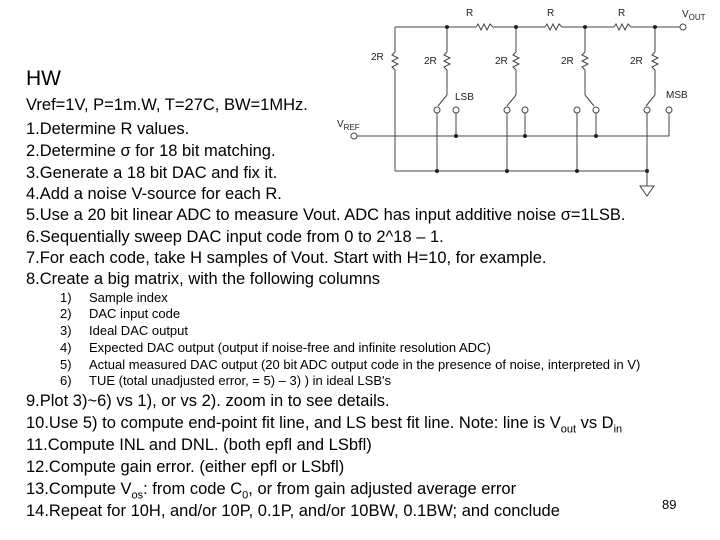 The width and height of the screenshot is (720, 540). I want to click on column-number: 4), so click(66, 347).